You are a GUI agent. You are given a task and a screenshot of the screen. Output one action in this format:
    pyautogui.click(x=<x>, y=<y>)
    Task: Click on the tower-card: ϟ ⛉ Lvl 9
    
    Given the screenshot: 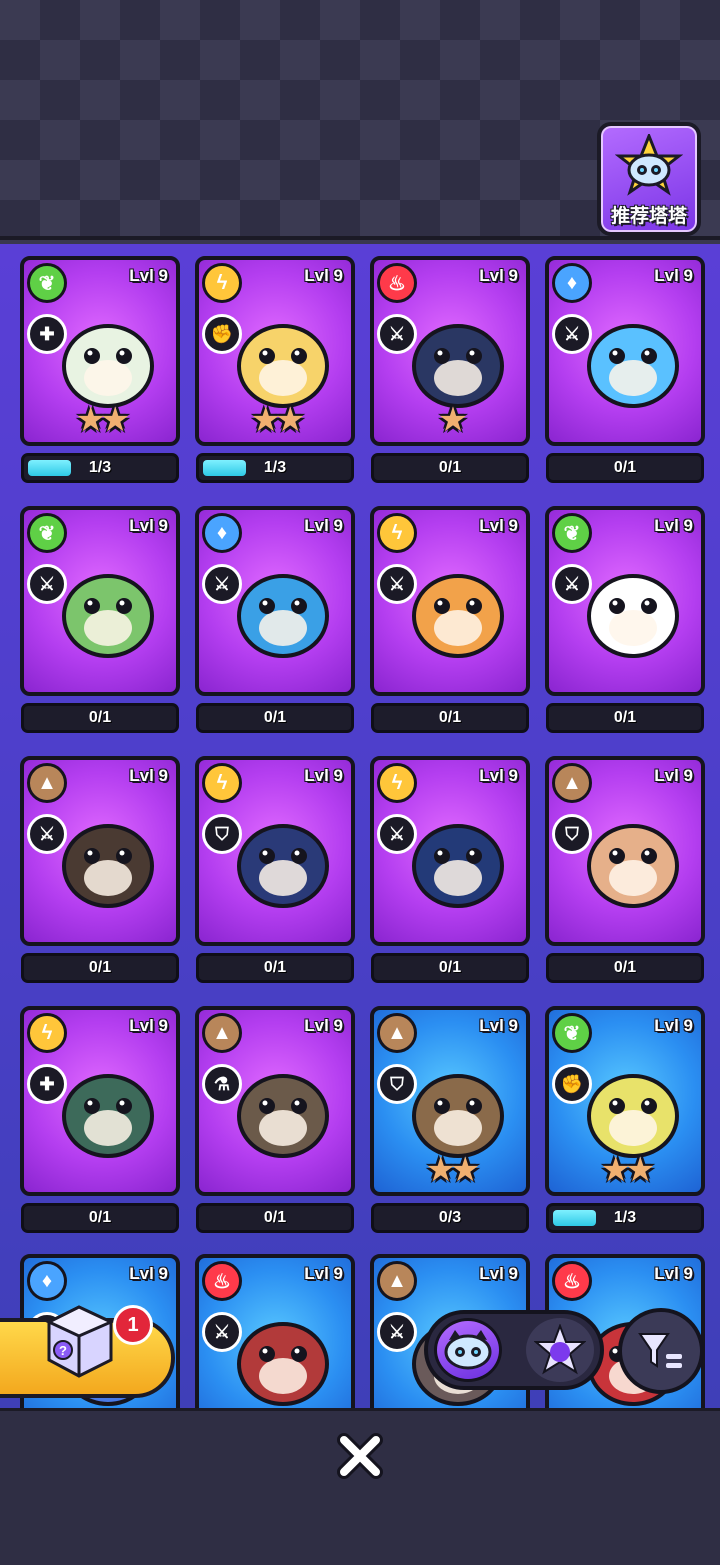 What is the action you would take?
    pyautogui.click(x=275, y=851)
    